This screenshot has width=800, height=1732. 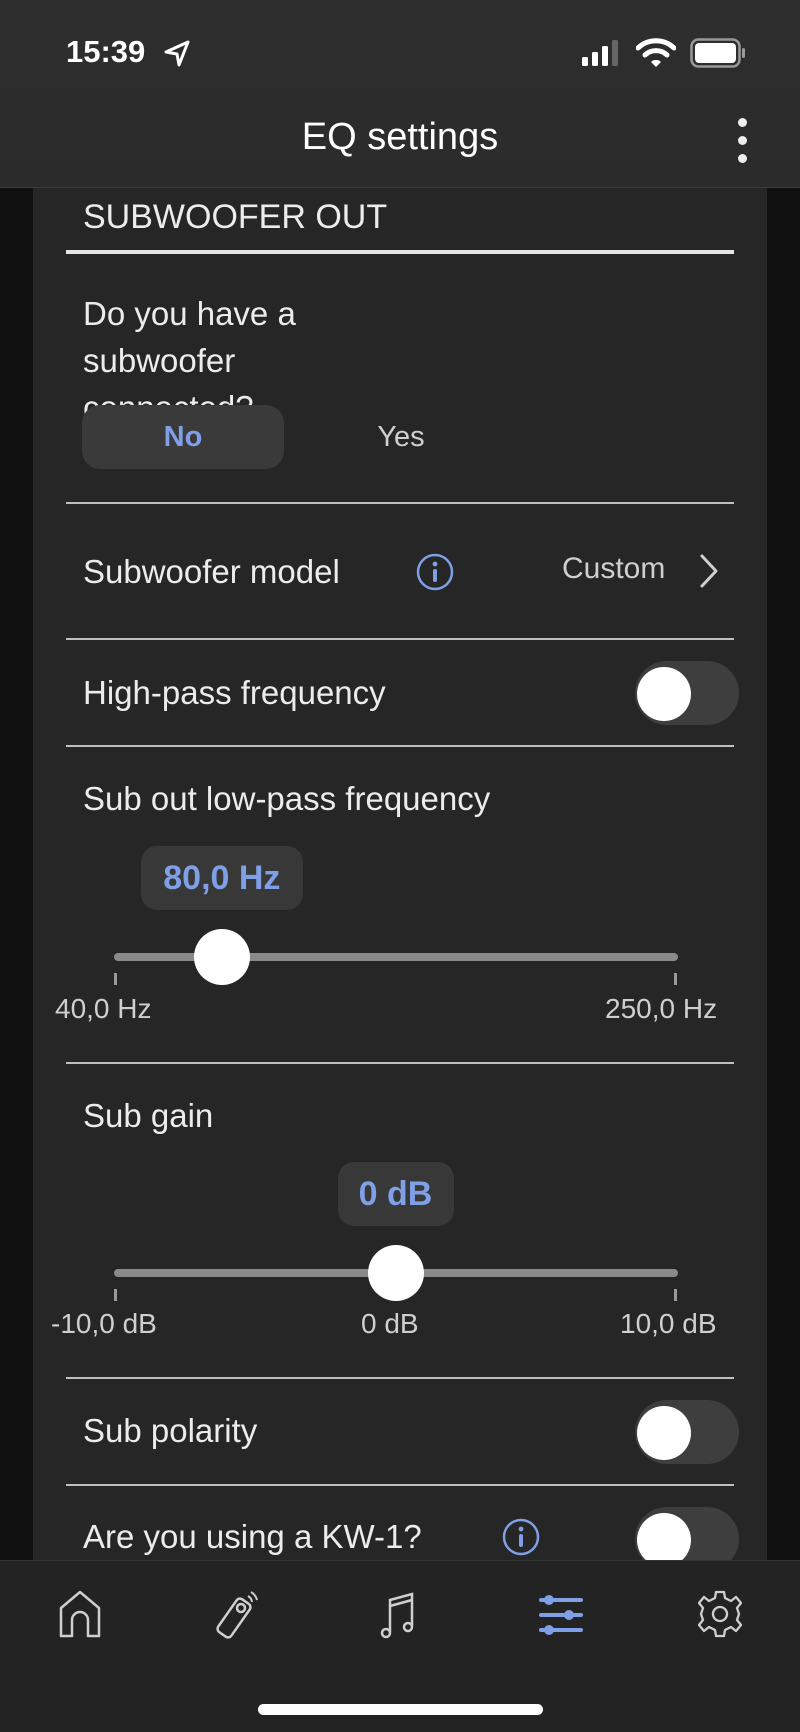 What do you see at coordinates (561, 1614) in the screenshot?
I see `tab-eq-icon` at bounding box center [561, 1614].